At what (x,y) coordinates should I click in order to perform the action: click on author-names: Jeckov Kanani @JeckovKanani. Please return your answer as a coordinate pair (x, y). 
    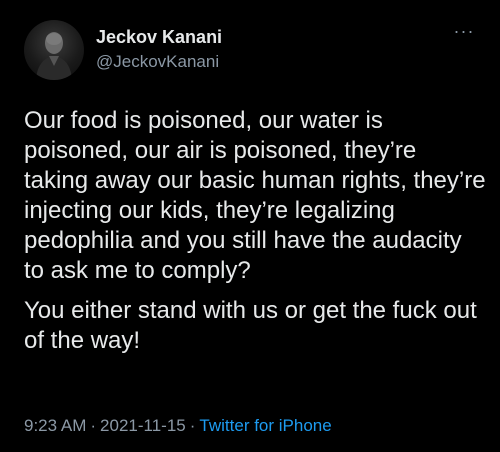
    Looking at the image, I should click on (159, 49).